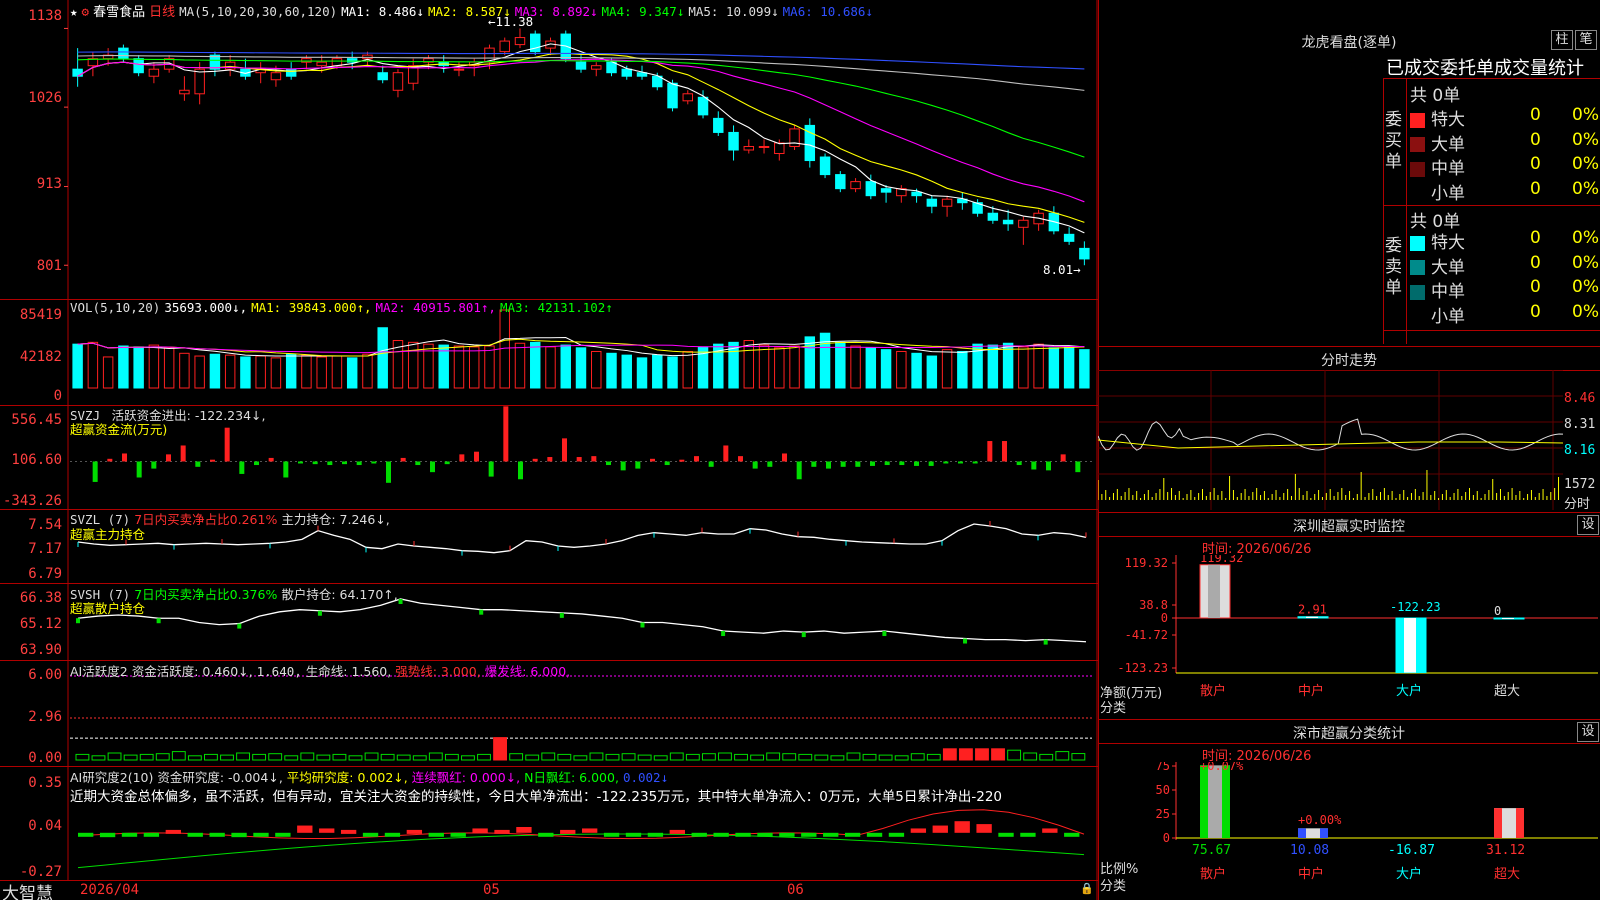 Image resolution: width=1600 pixels, height=900 pixels. Describe the element at coordinates (1087, 888) in the screenshot. I see `lock-icon: 🔒` at that location.